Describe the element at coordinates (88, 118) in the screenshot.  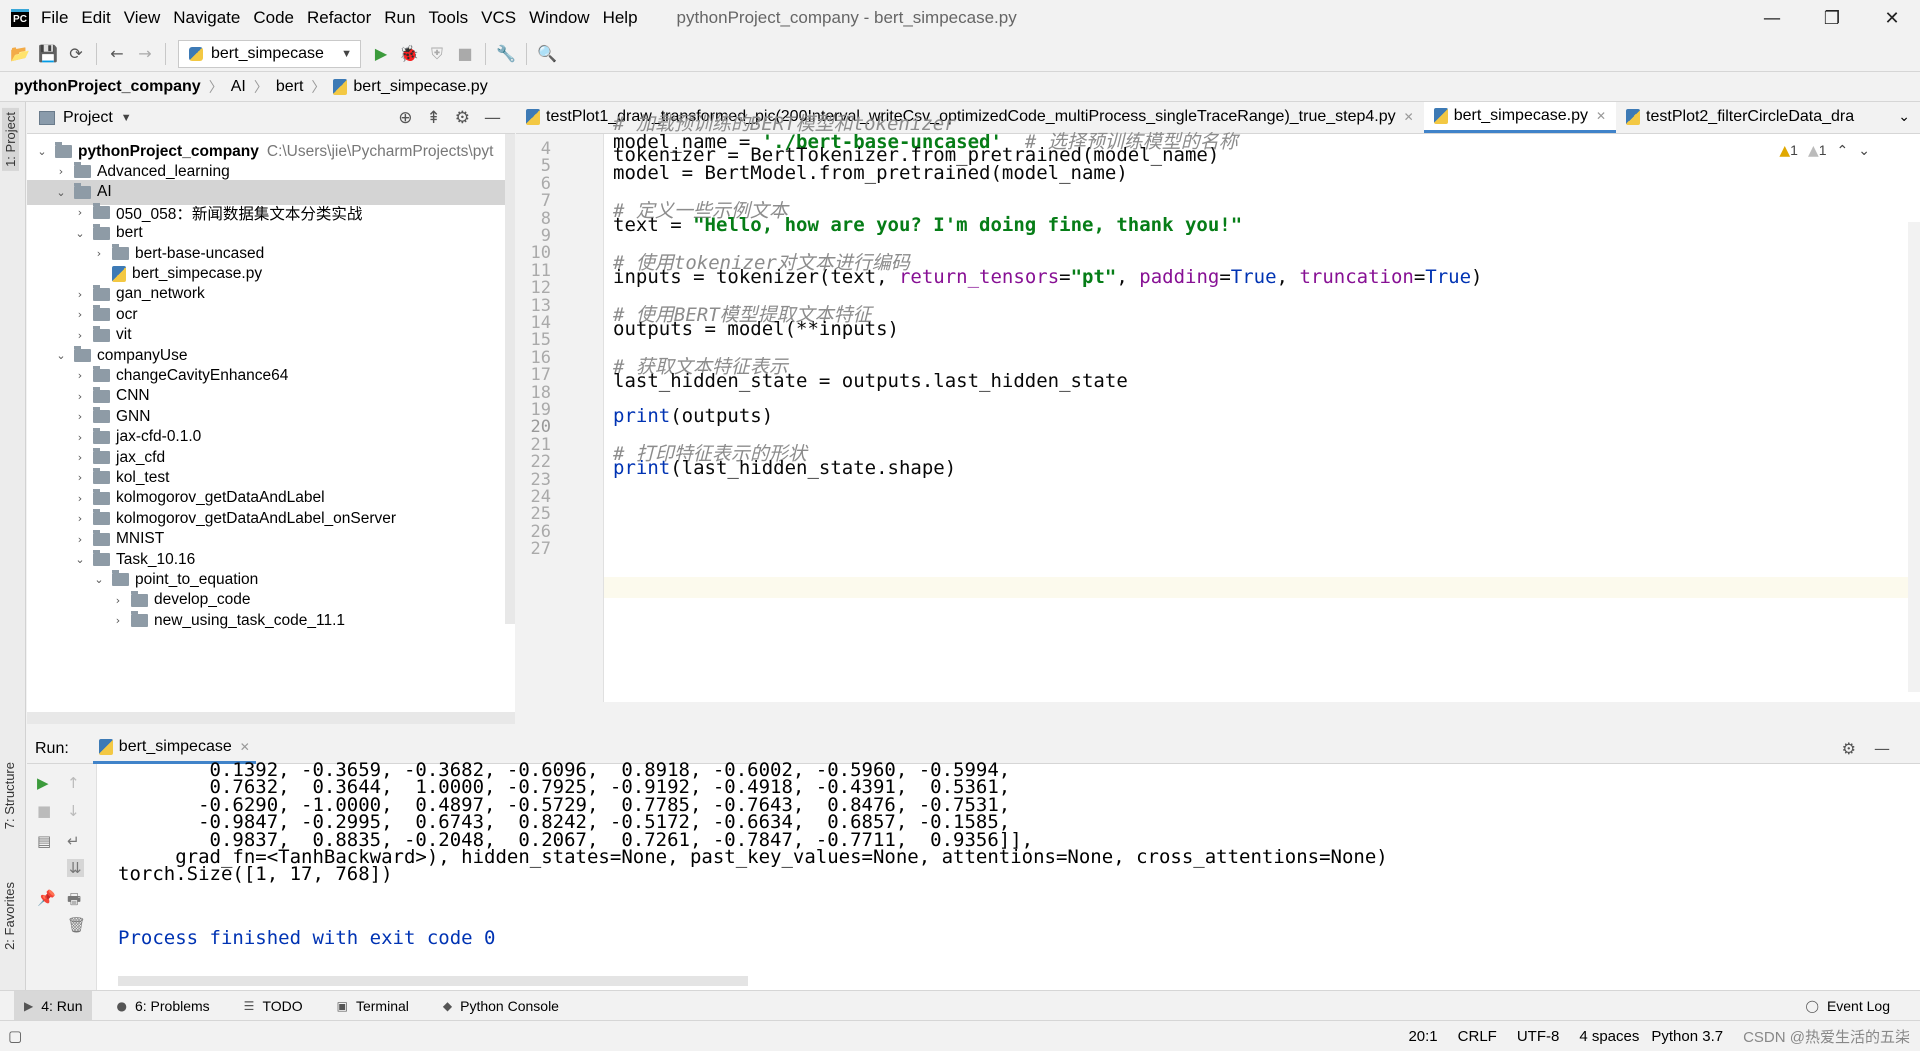
I see `project-panel-title: Project` at that location.